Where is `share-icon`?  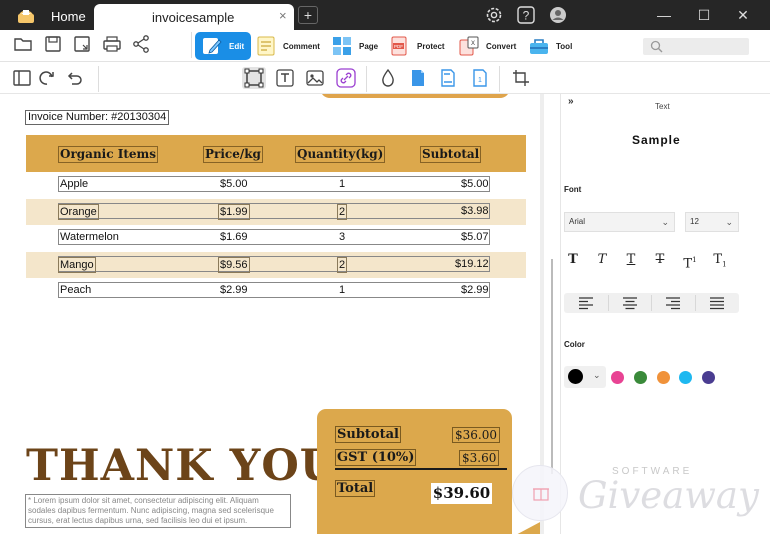 share-icon is located at coordinates (141, 44).